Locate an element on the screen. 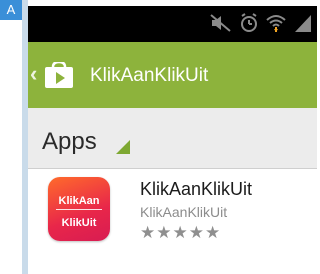  mute-icon is located at coordinates (221, 25).